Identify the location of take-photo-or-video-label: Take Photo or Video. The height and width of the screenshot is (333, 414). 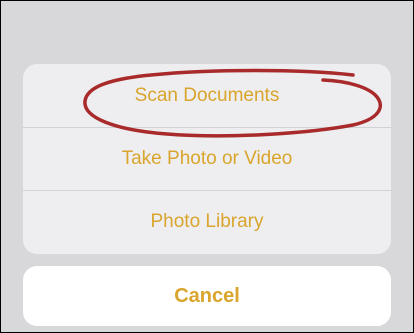
(207, 158).